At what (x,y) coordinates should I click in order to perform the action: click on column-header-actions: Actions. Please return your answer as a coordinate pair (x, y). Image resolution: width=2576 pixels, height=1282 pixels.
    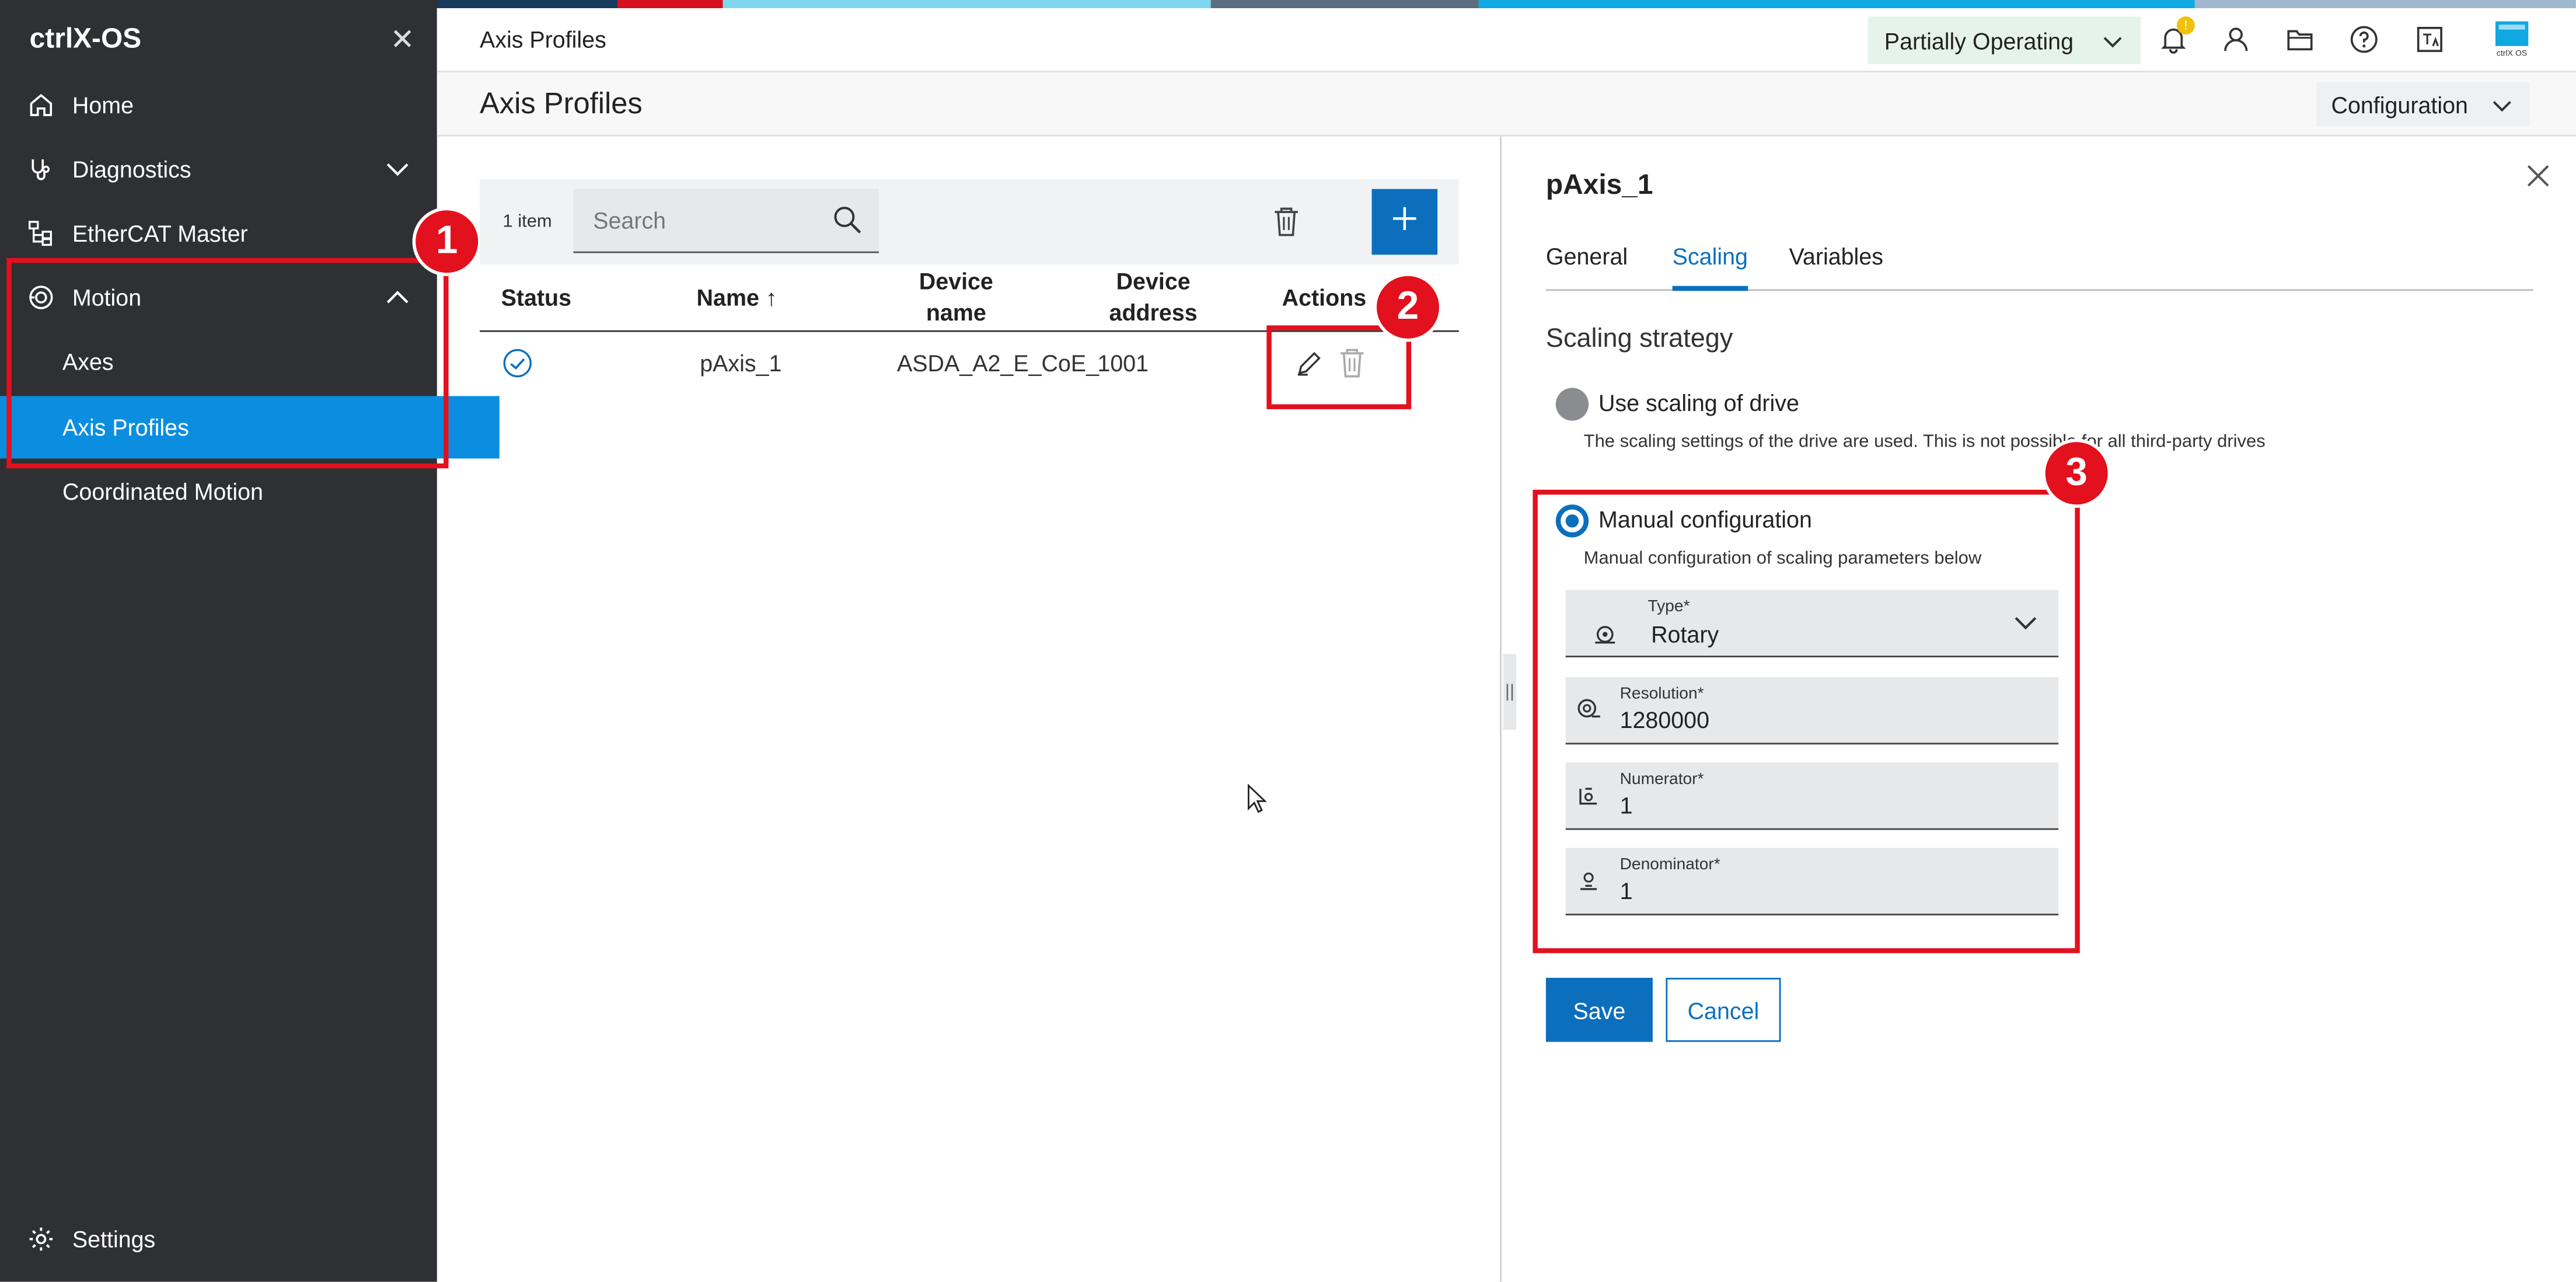
    Looking at the image, I should click on (1324, 297).